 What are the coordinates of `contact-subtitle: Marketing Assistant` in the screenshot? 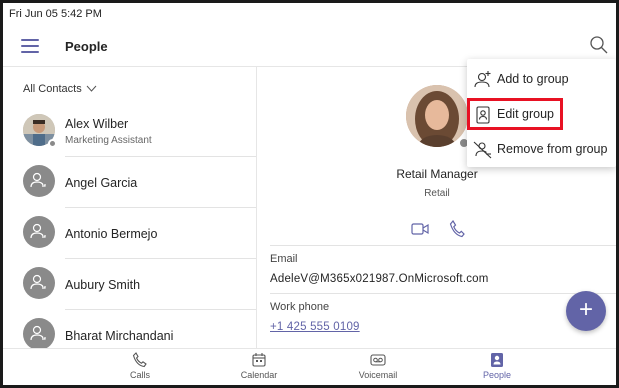 It's located at (108, 140).